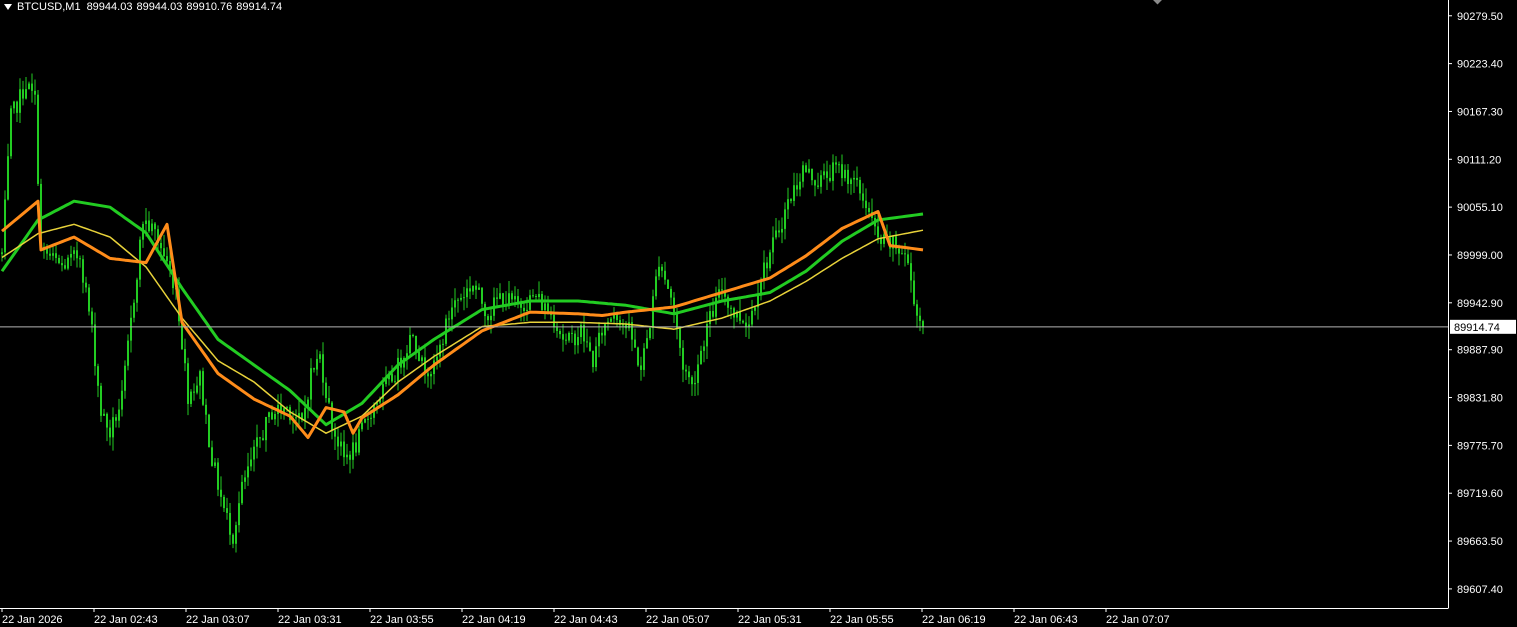  What do you see at coordinates (494, 620) in the screenshot?
I see `x-tick-label: 22 Jan 04:19` at bounding box center [494, 620].